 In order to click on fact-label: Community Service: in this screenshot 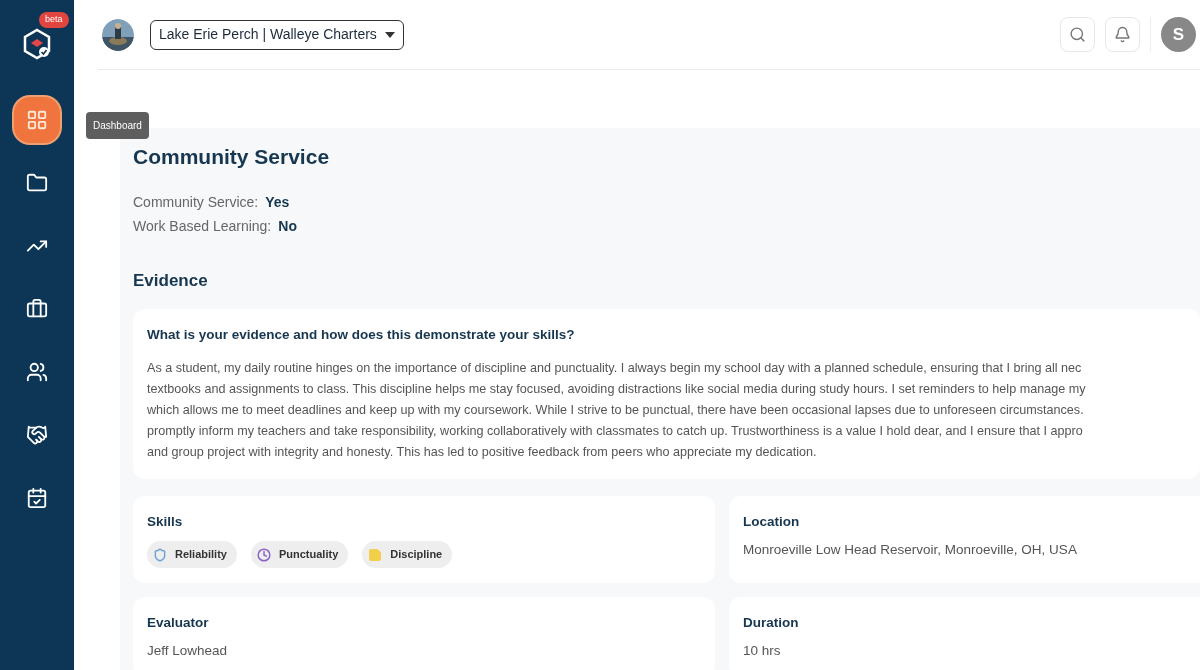, I will do `click(196, 202)`.